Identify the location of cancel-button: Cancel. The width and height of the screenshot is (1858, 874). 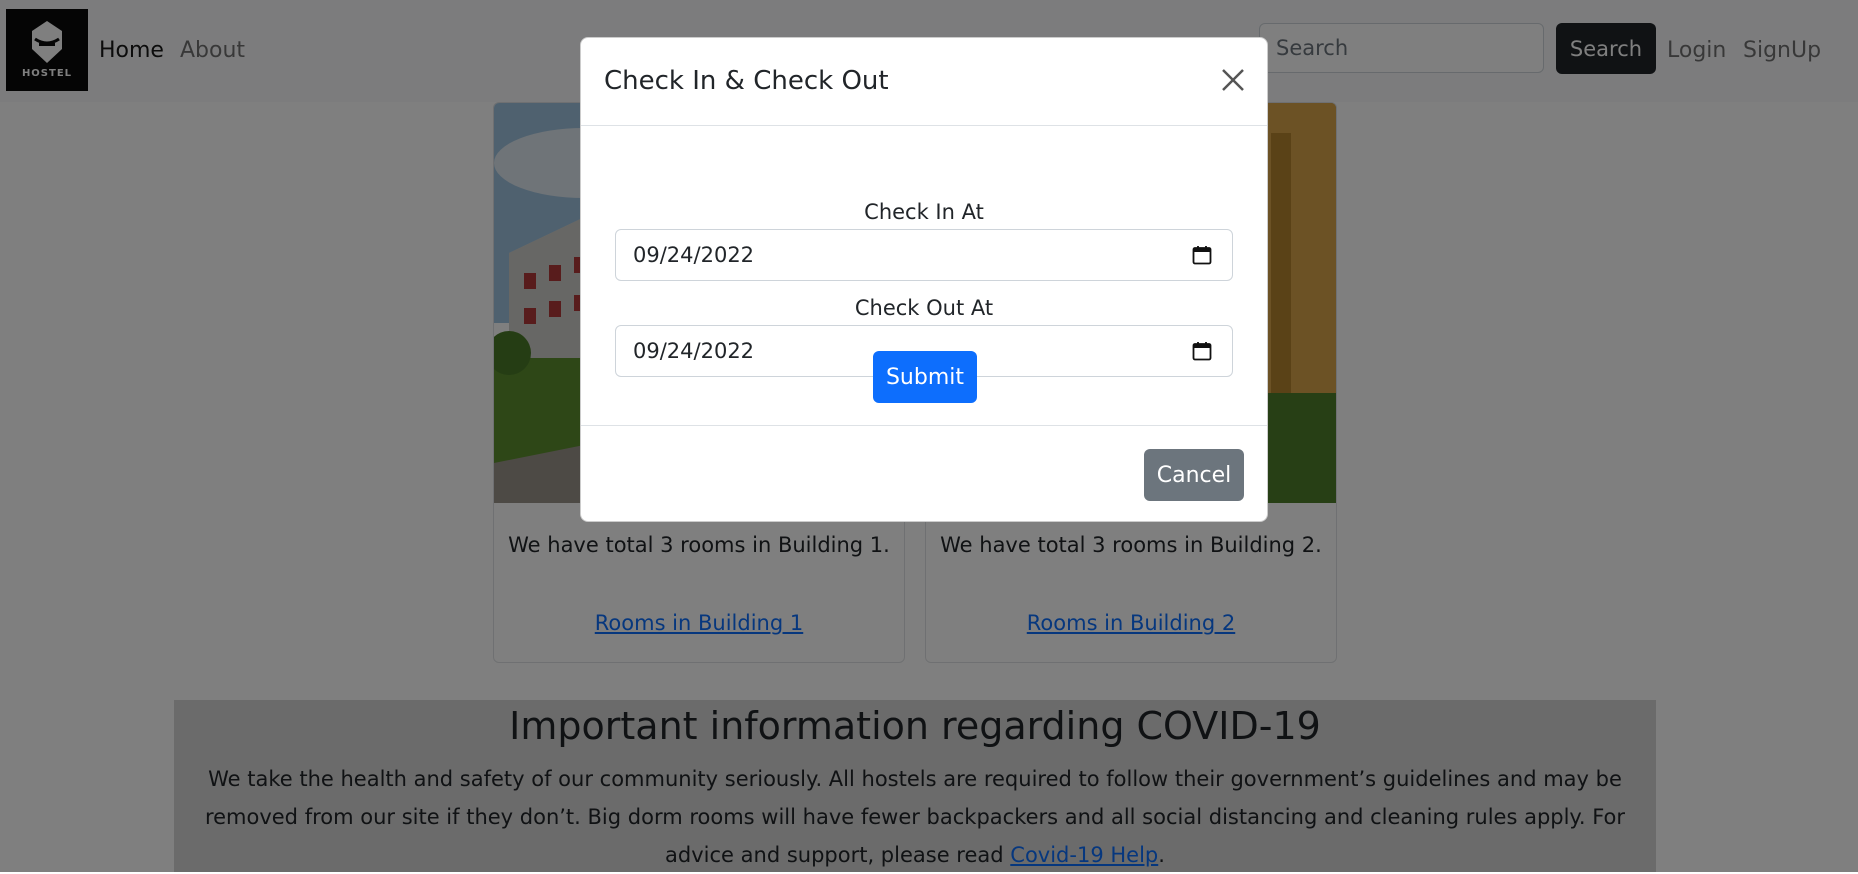
(1194, 475).